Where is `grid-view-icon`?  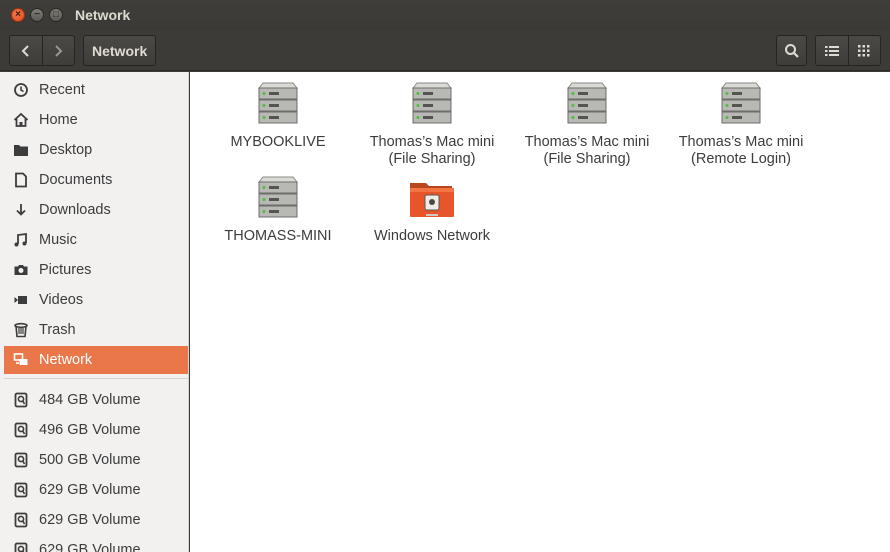
grid-view-icon is located at coordinates (864, 50).